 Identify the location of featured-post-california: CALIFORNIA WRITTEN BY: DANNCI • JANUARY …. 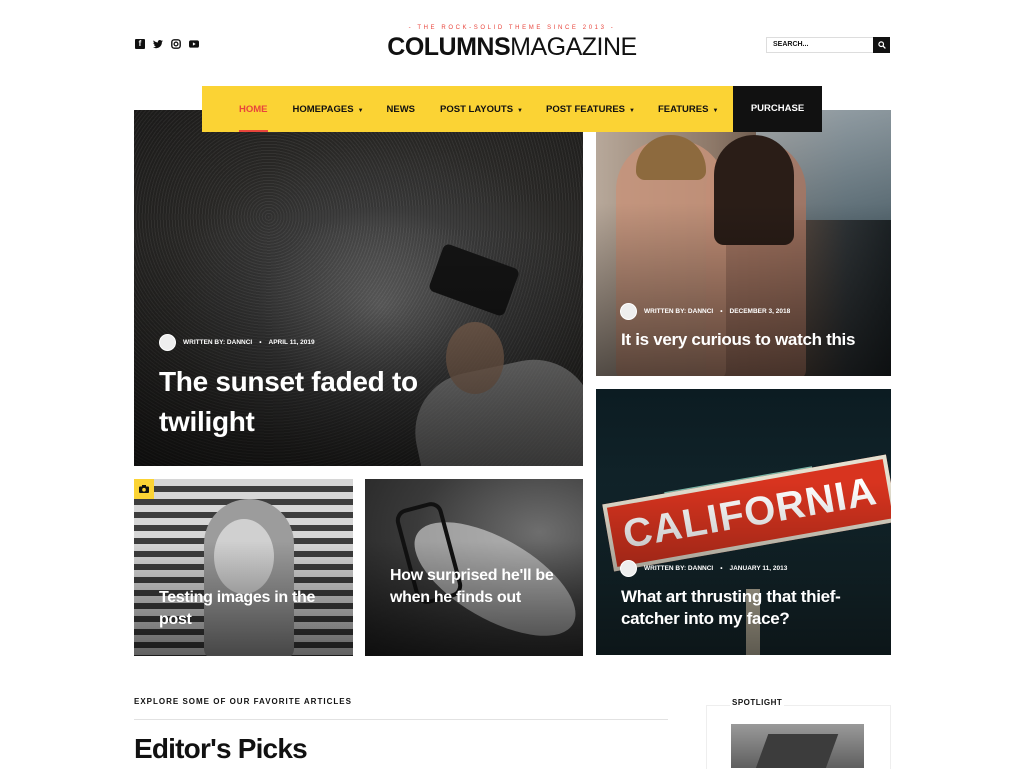
(743, 522).